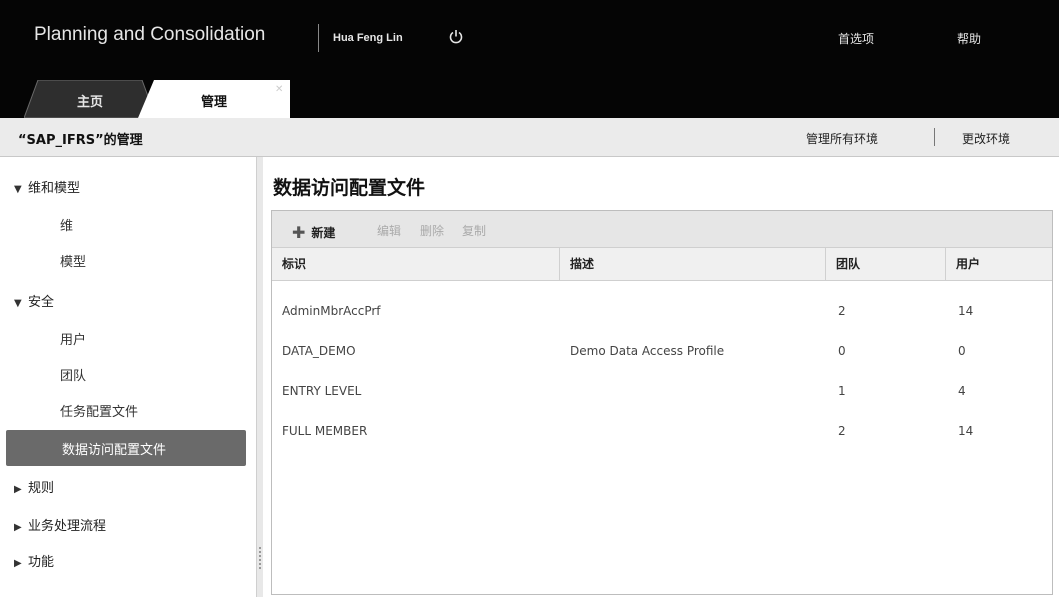  I want to click on user-name: Hua Feng Lin, so click(368, 38).